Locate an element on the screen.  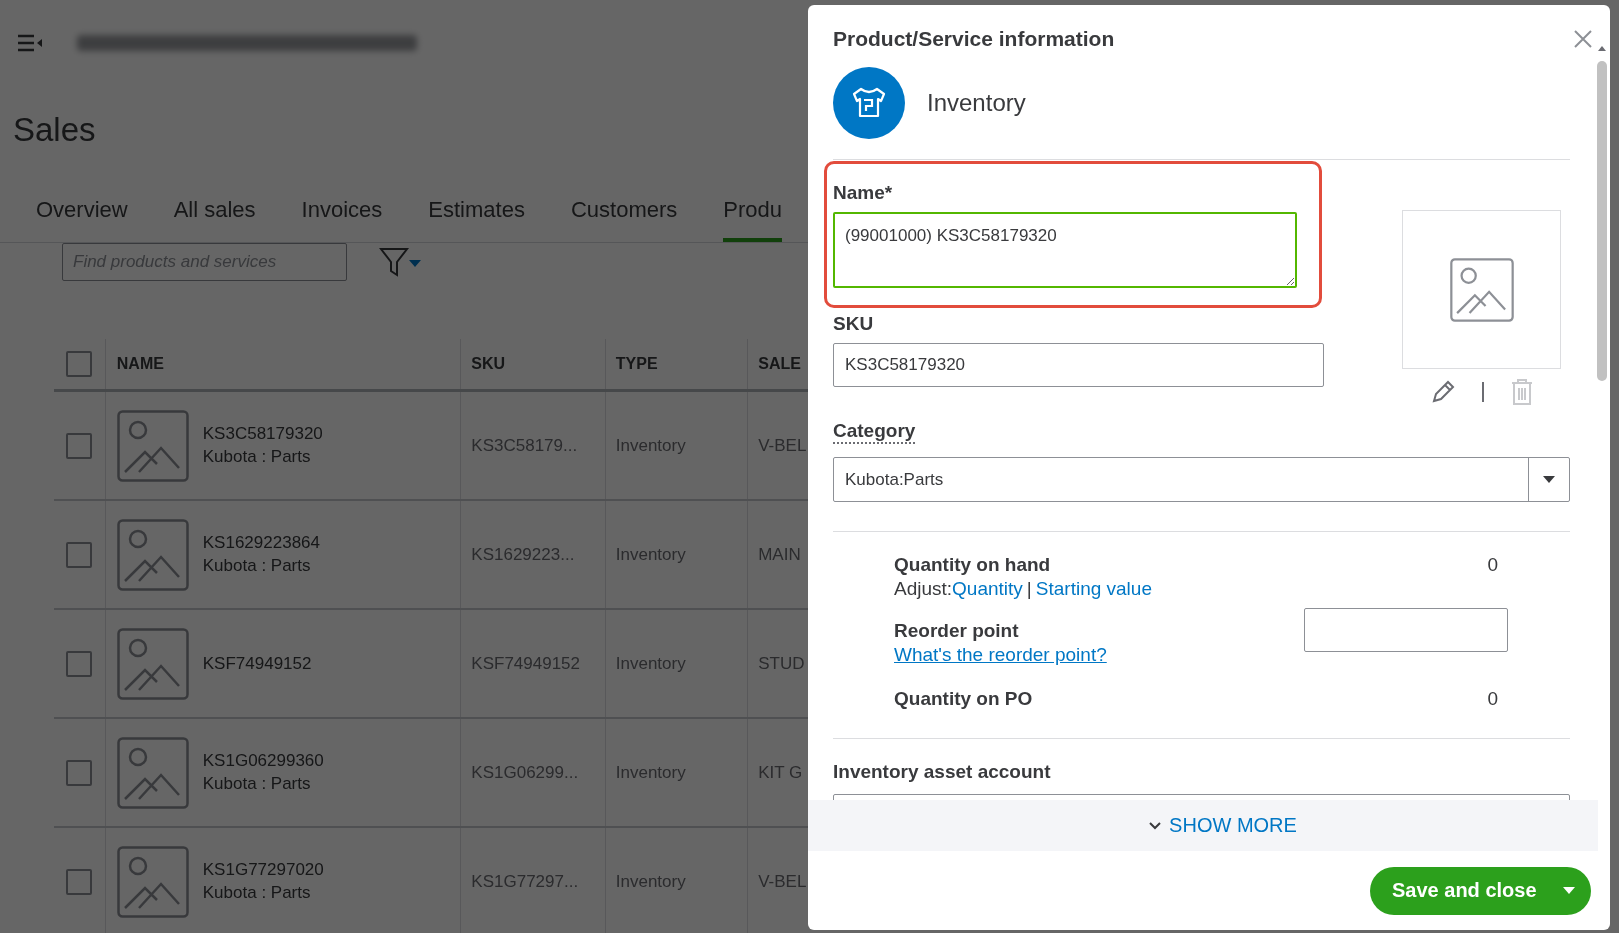
tab: Estimates is located at coordinates (476, 215).